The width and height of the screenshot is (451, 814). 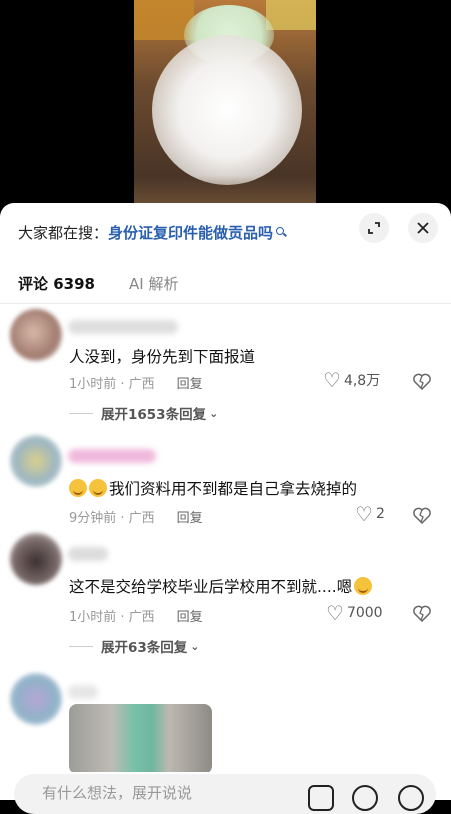 I want to click on image-icon, so click(x=321, y=798).